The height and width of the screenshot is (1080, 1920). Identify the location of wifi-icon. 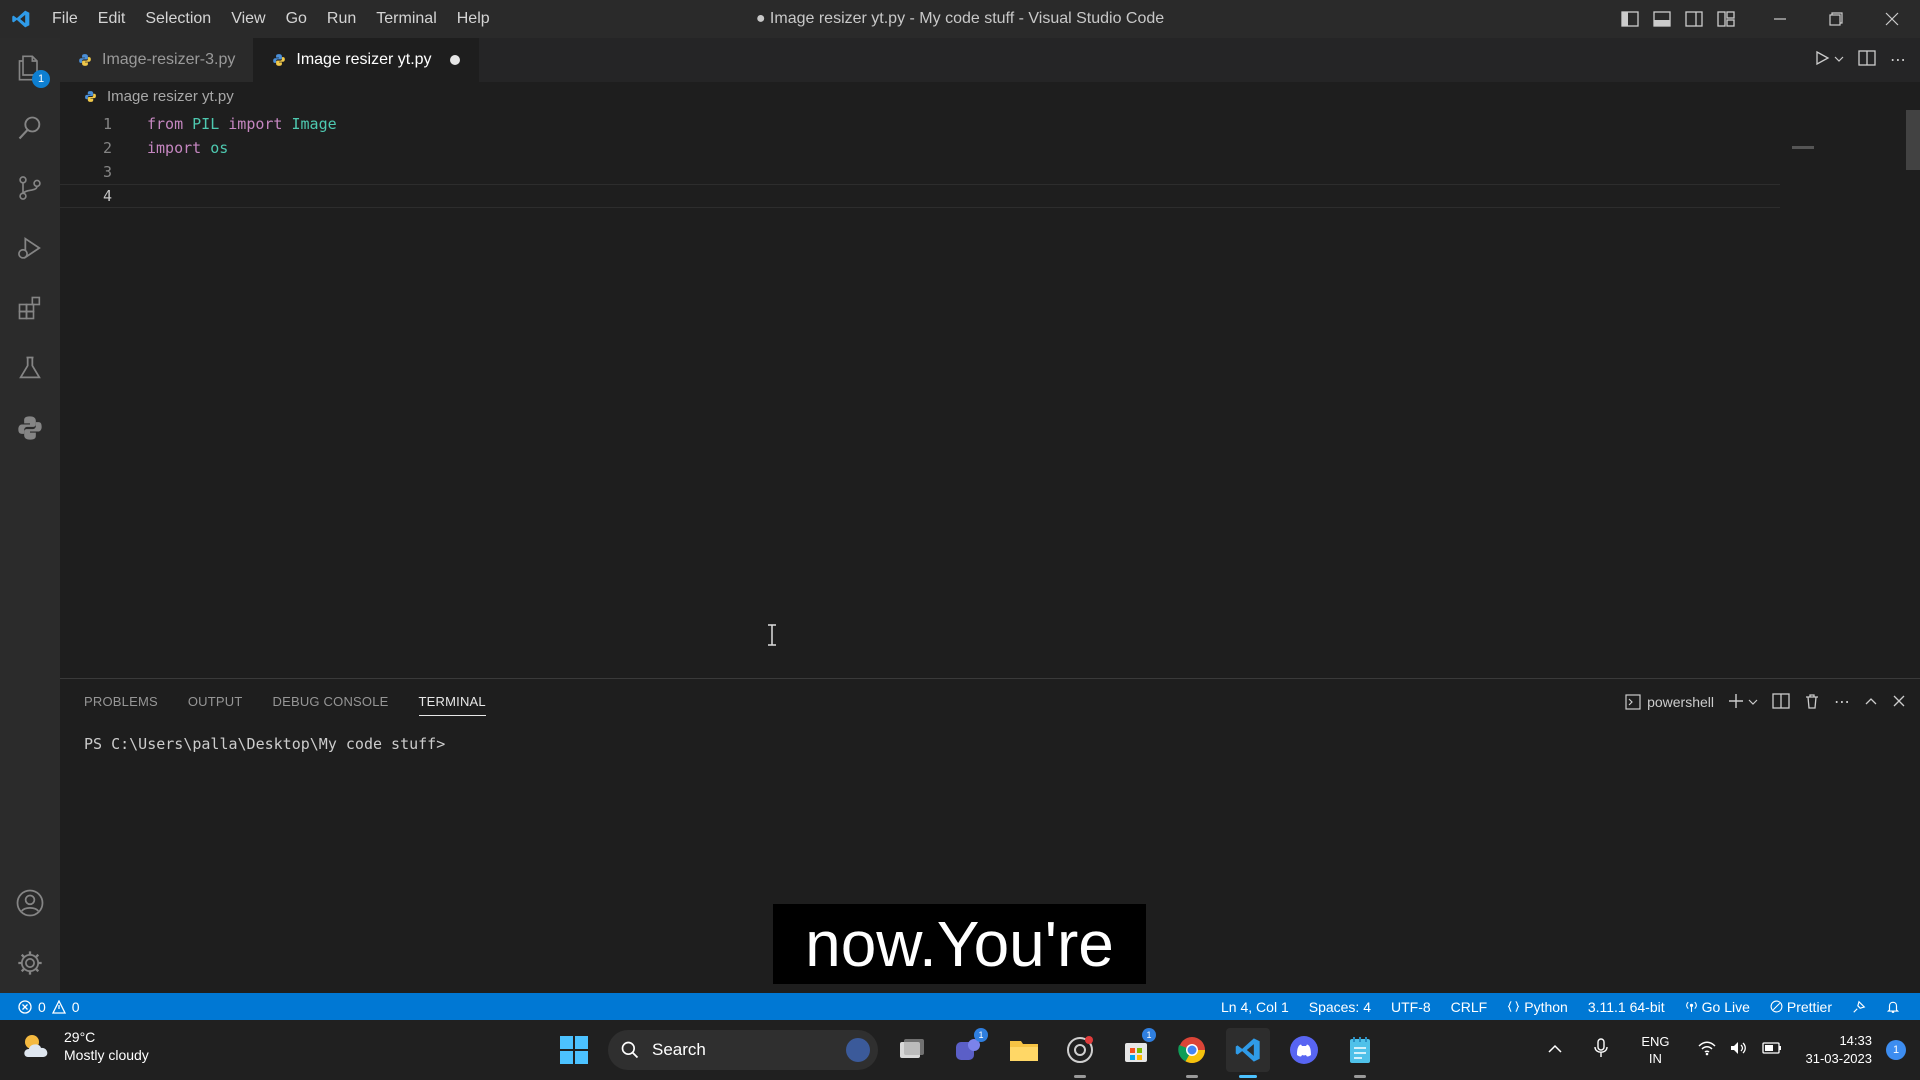
(1706, 1050).